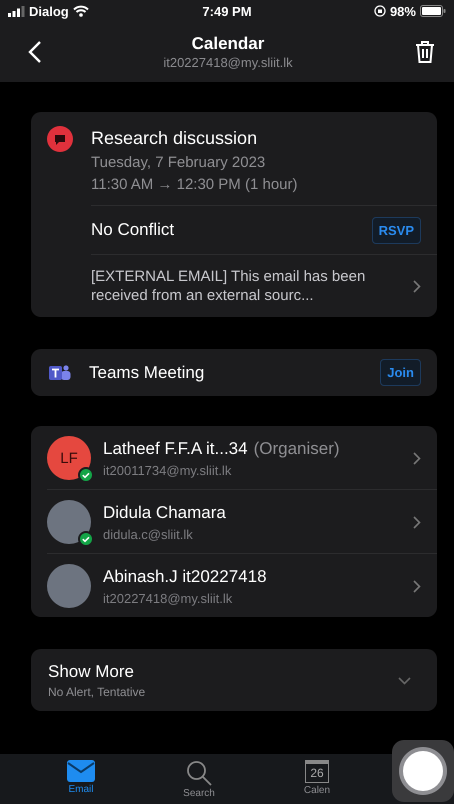  Describe the element at coordinates (317, 771) in the screenshot. I see `calendar-icon: 26` at that location.